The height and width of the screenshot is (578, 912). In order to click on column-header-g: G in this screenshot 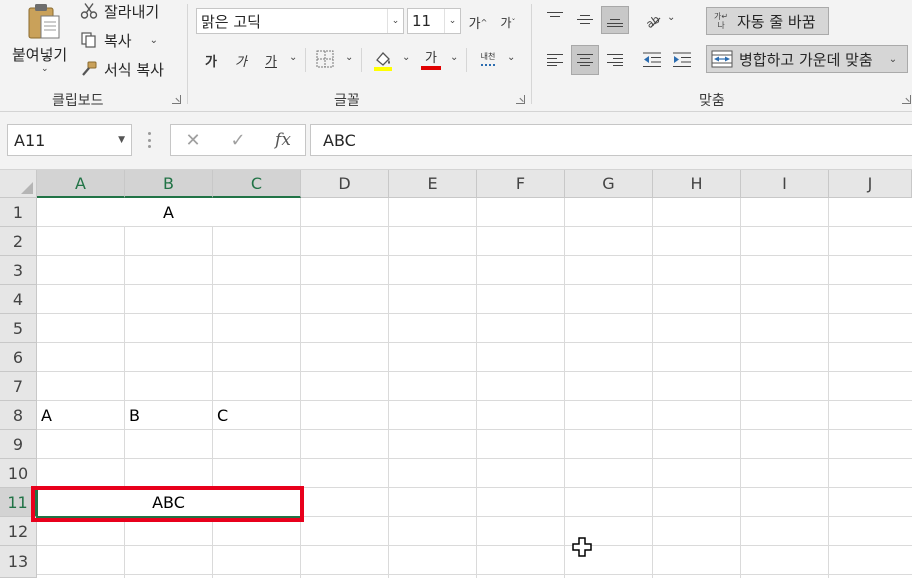, I will do `click(609, 184)`.